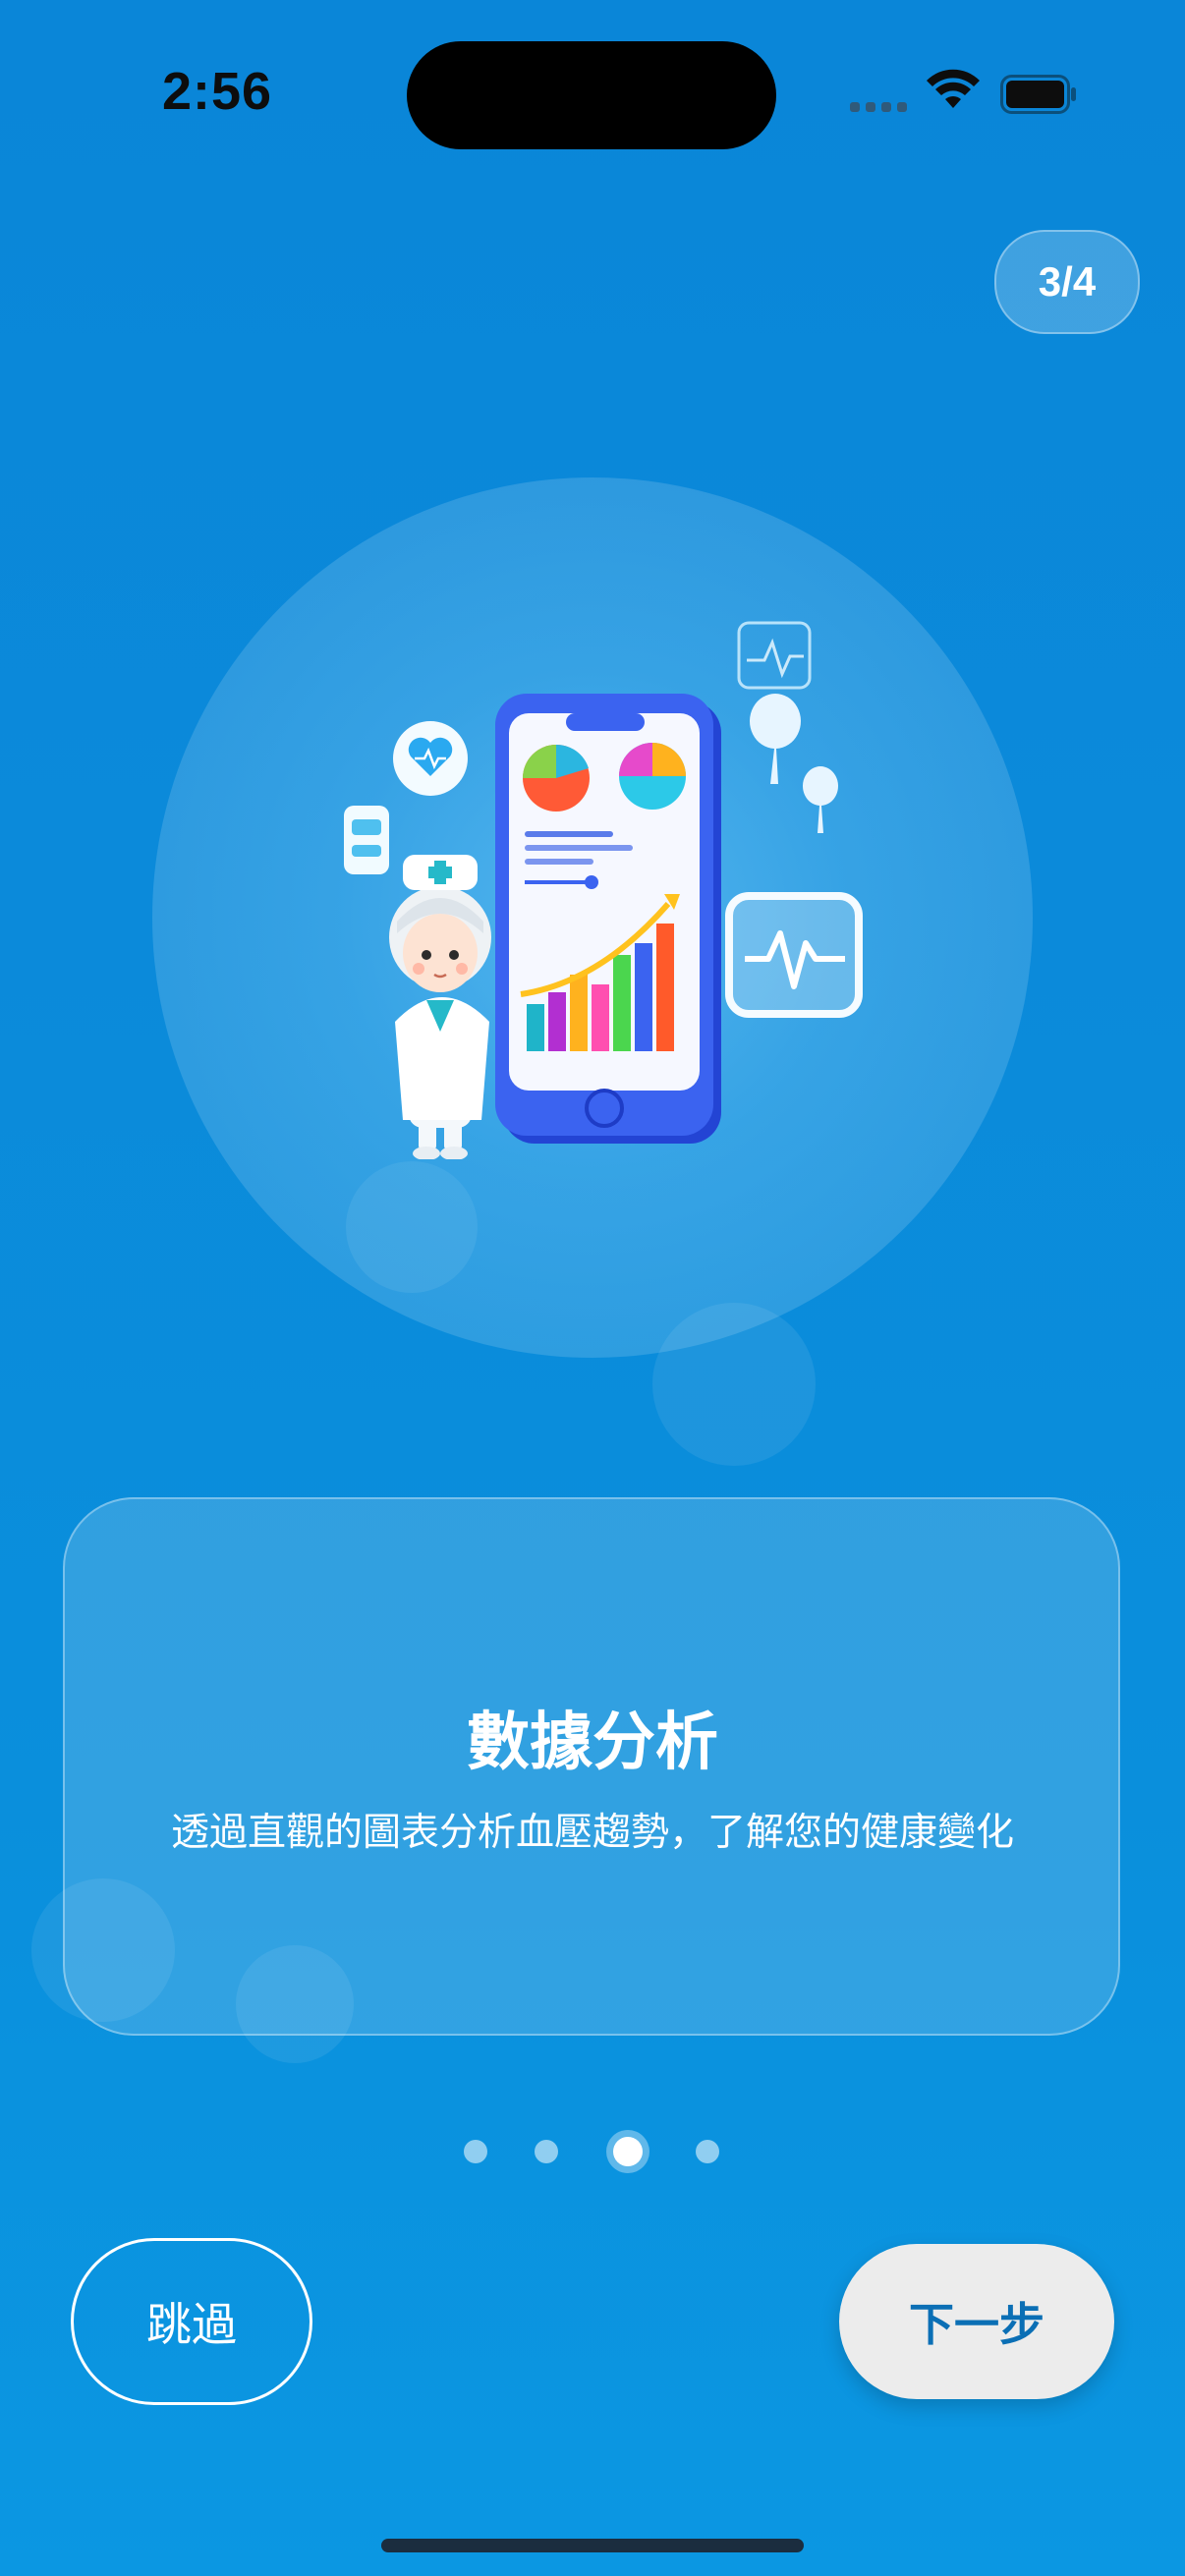  I want to click on heart-monitor-icon, so click(794, 955).